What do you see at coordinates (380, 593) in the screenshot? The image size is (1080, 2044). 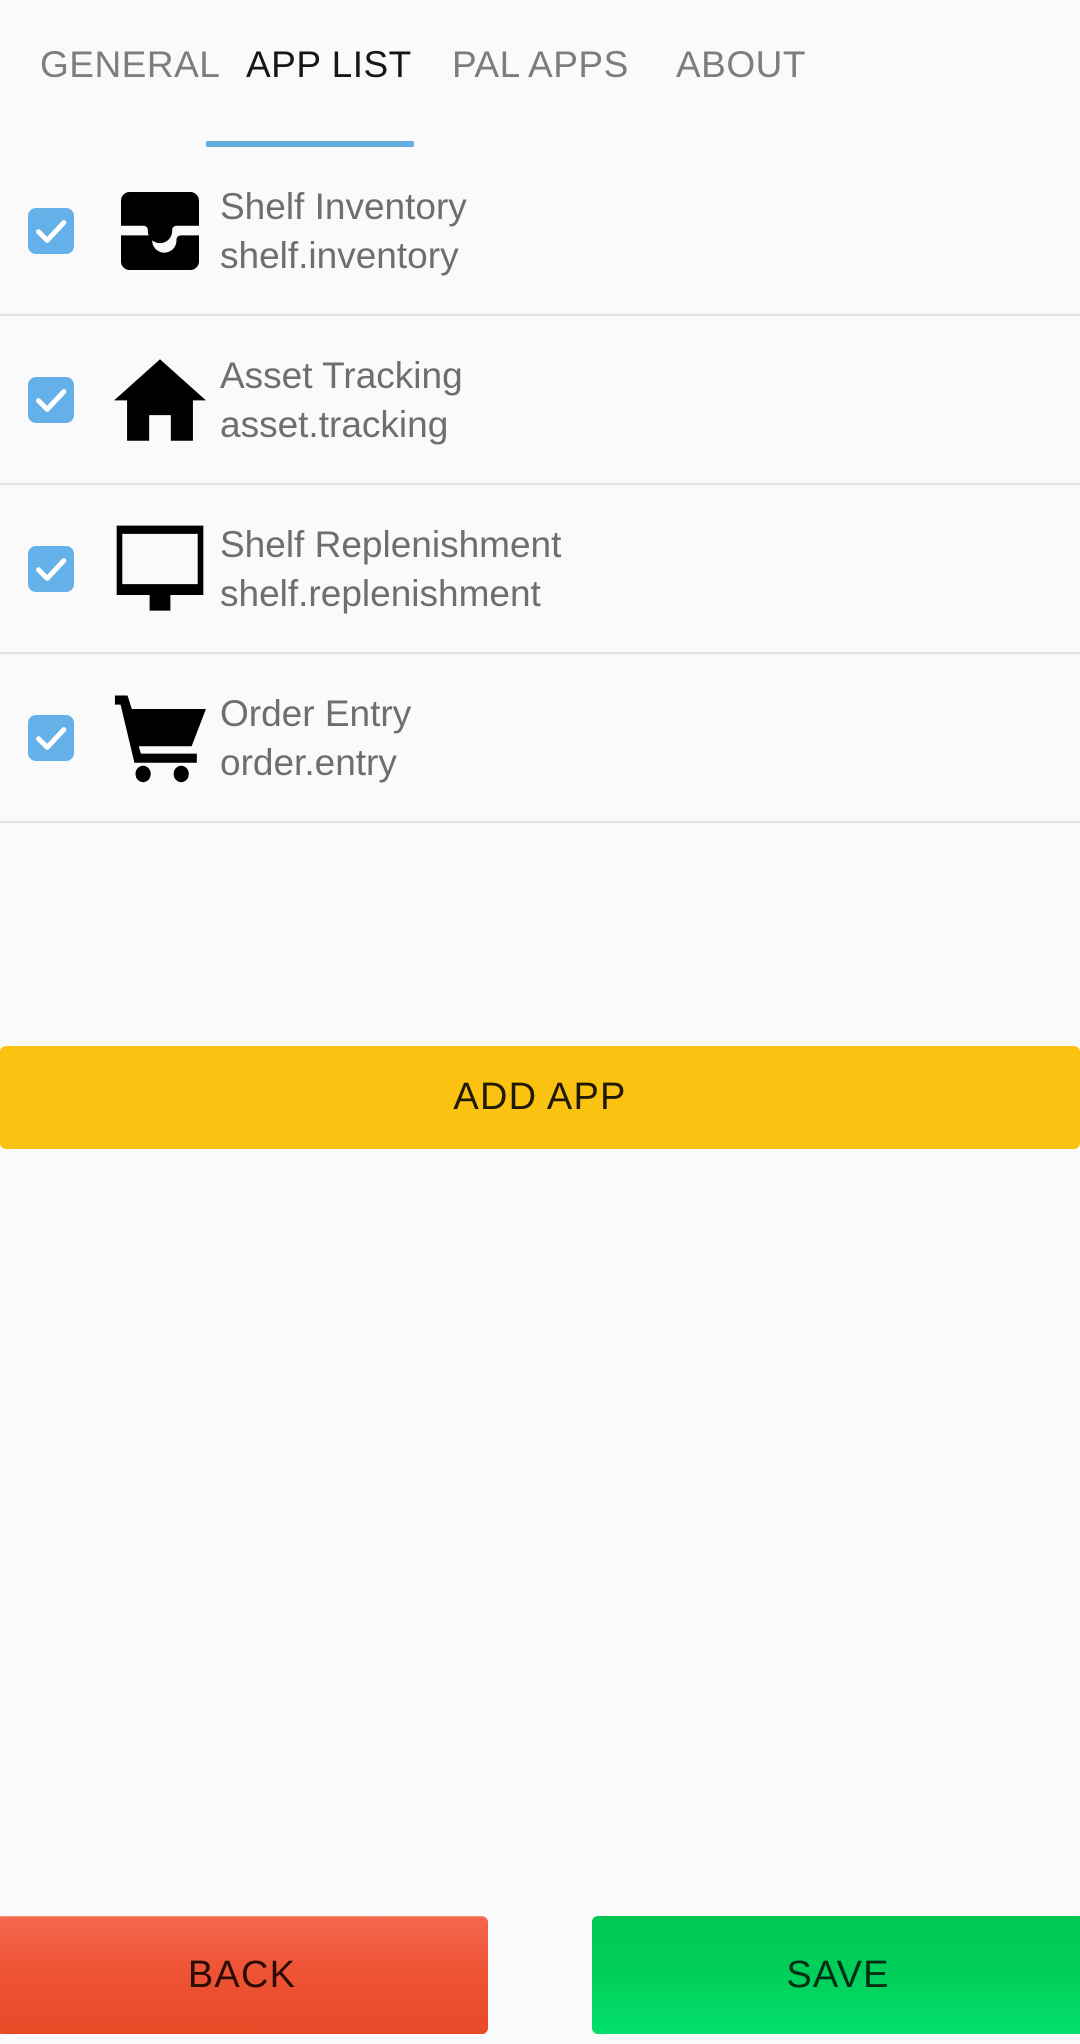 I see `app-package: shelf.replenishment` at bounding box center [380, 593].